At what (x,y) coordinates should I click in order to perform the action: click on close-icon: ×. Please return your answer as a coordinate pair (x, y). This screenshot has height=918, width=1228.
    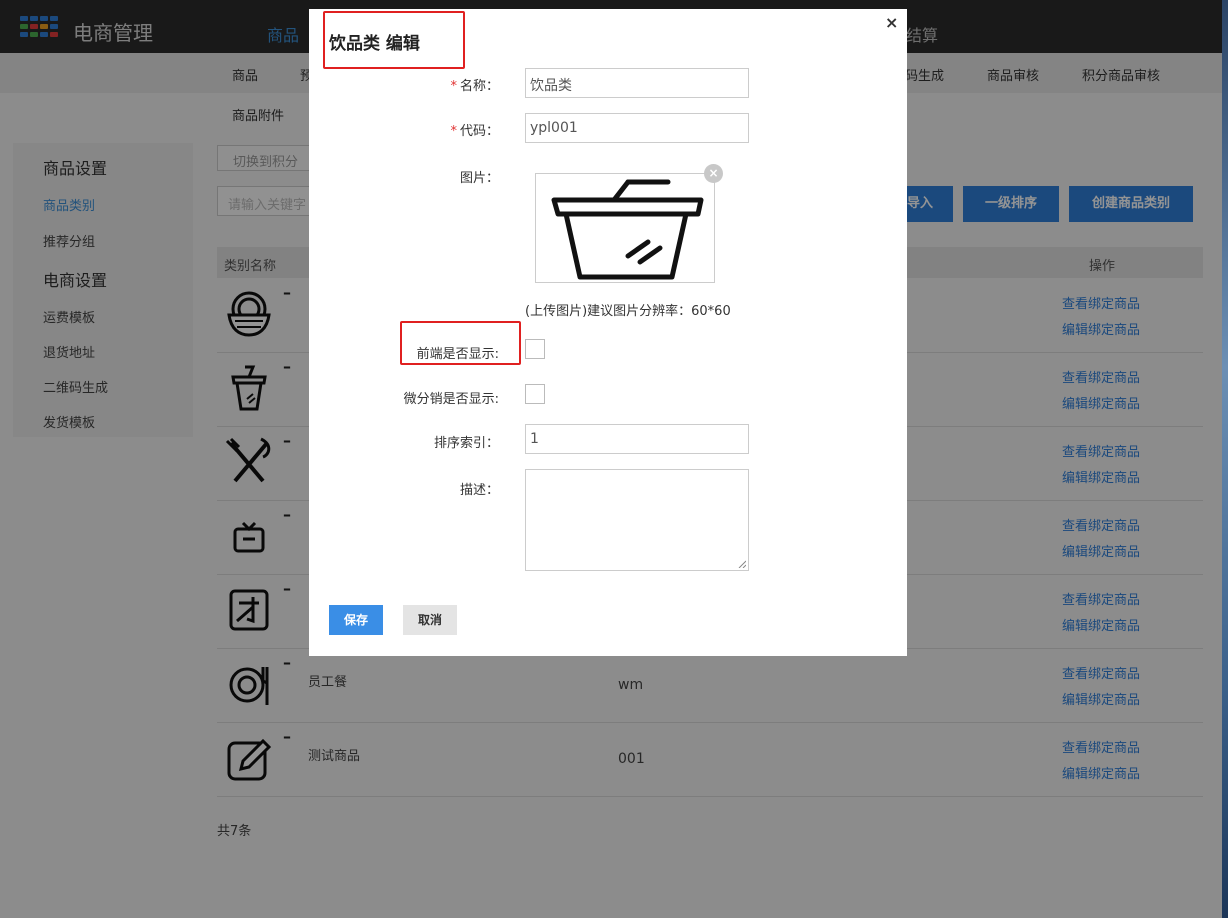
    Looking at the image, I should click on (891, 22).